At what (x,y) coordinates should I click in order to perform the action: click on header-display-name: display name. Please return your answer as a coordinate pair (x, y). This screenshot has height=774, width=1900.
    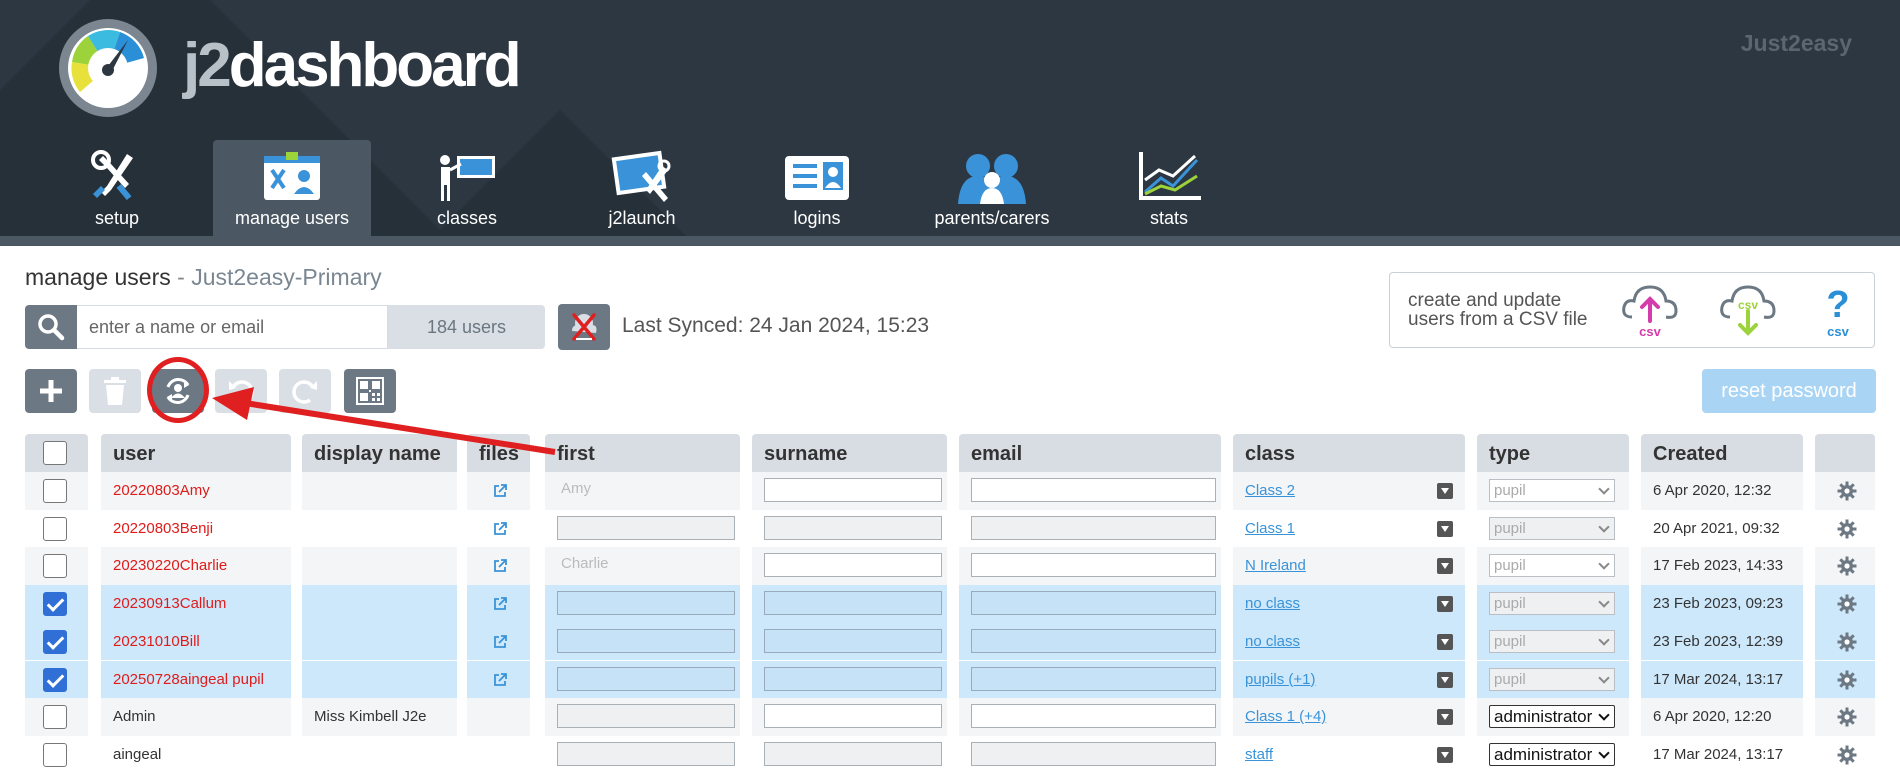
    Looking at the image, I should click on (379, 453).